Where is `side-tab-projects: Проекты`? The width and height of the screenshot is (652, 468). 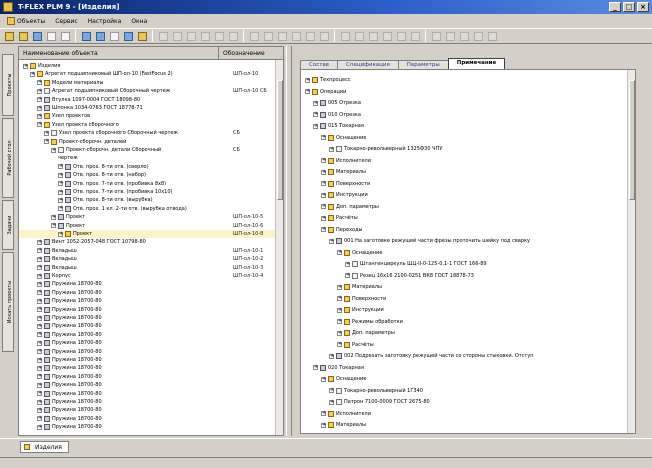 side-tab-projects: Проекты is located at coordinates (8, 85).